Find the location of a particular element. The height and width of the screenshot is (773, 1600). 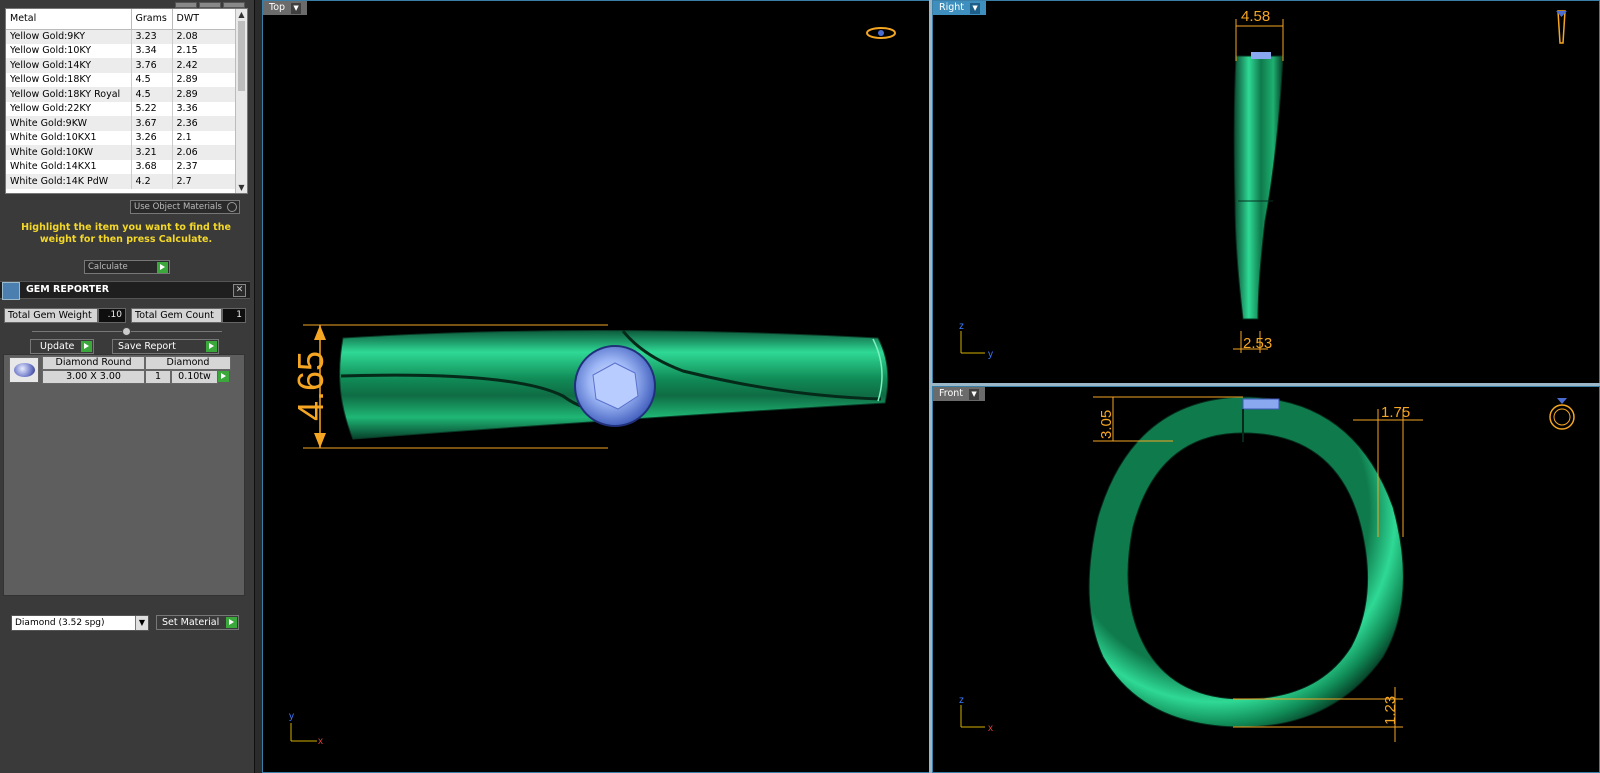

dimension-width: 4.65 is located at coordinates (310, 386).